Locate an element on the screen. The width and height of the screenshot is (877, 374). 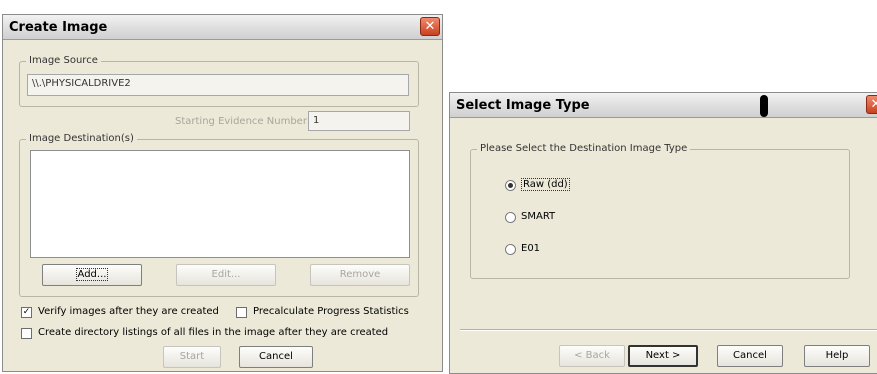
e01-label: E01 is located at coordinates (530, 248).